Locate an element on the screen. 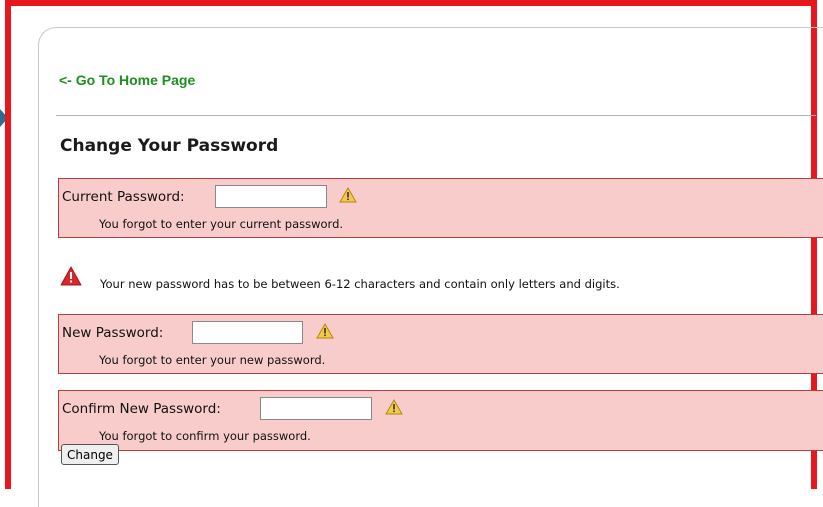 The image size is (823, 507). alert-triangle-icon is located at coordinates (71, 276).